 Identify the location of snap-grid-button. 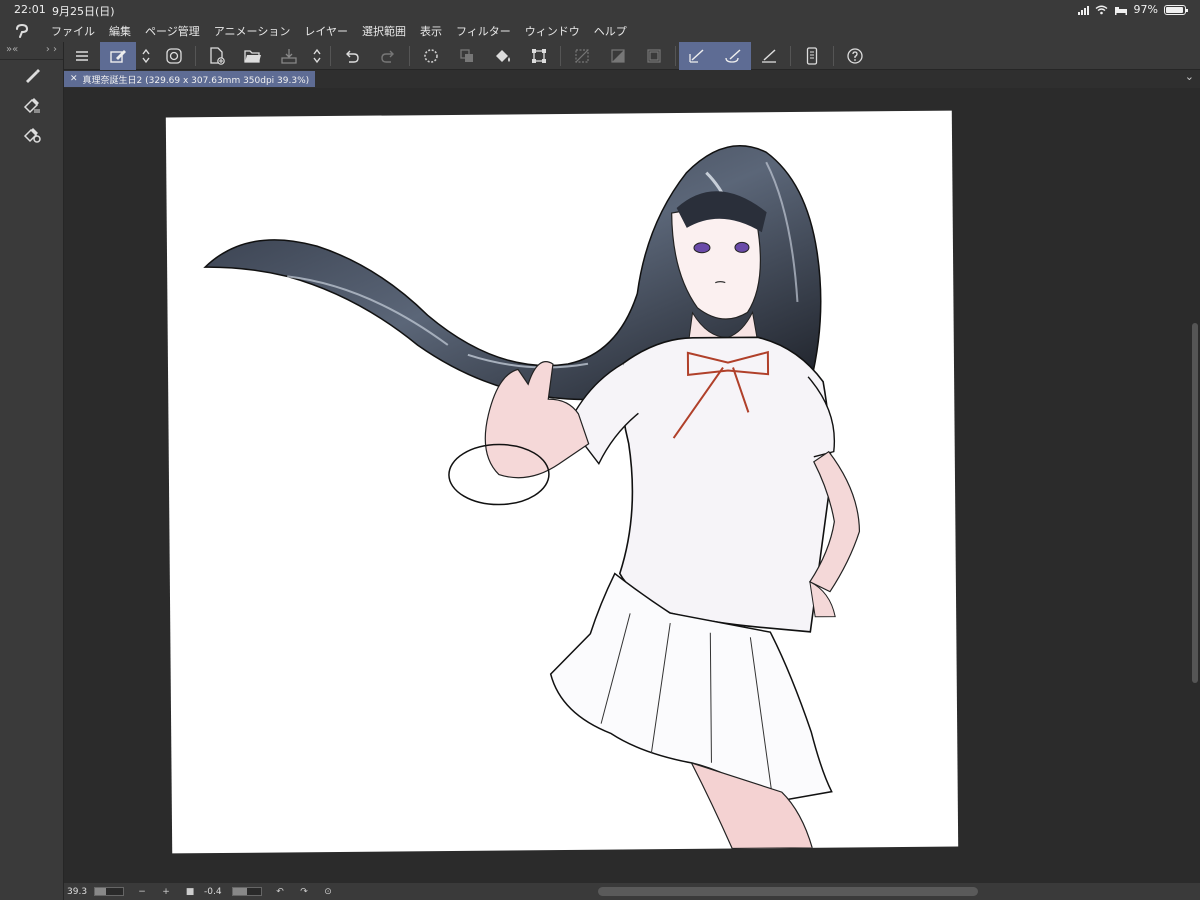
(769, 56).